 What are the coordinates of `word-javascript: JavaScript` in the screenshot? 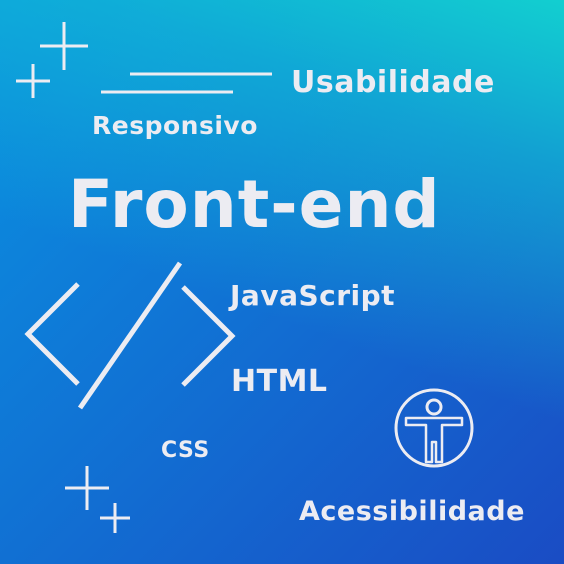 It's located at (313, 295).